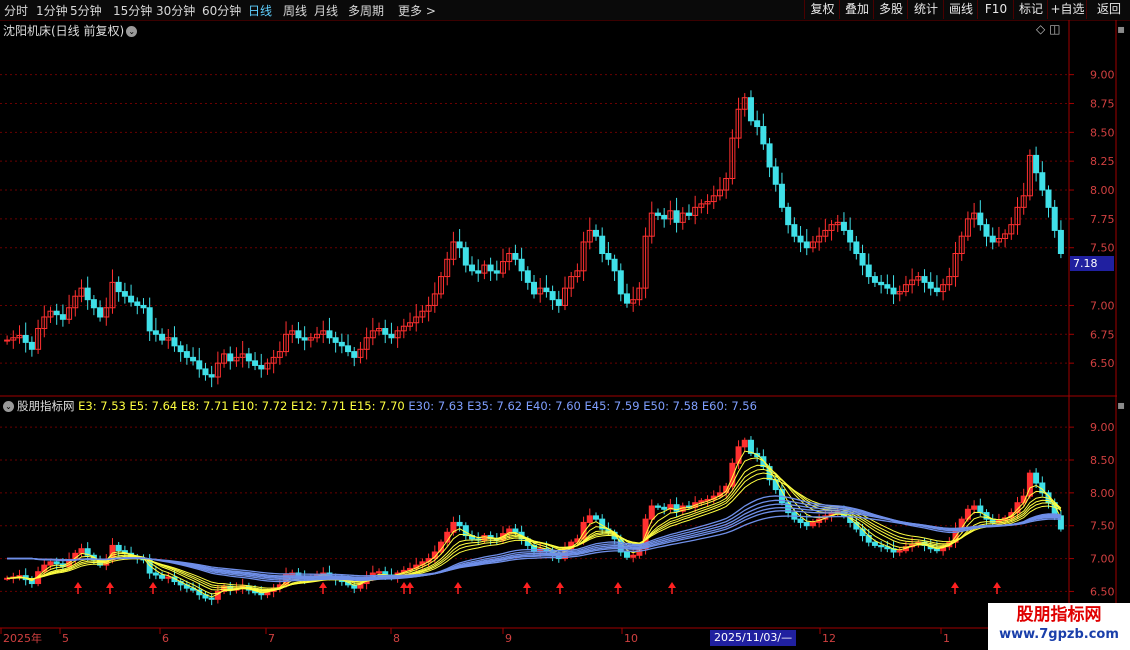 Image resolution: width=1130 pixels, height=650 pixels. I want to click on watermark-cn: 股朋指标网, so click(1059, 615).